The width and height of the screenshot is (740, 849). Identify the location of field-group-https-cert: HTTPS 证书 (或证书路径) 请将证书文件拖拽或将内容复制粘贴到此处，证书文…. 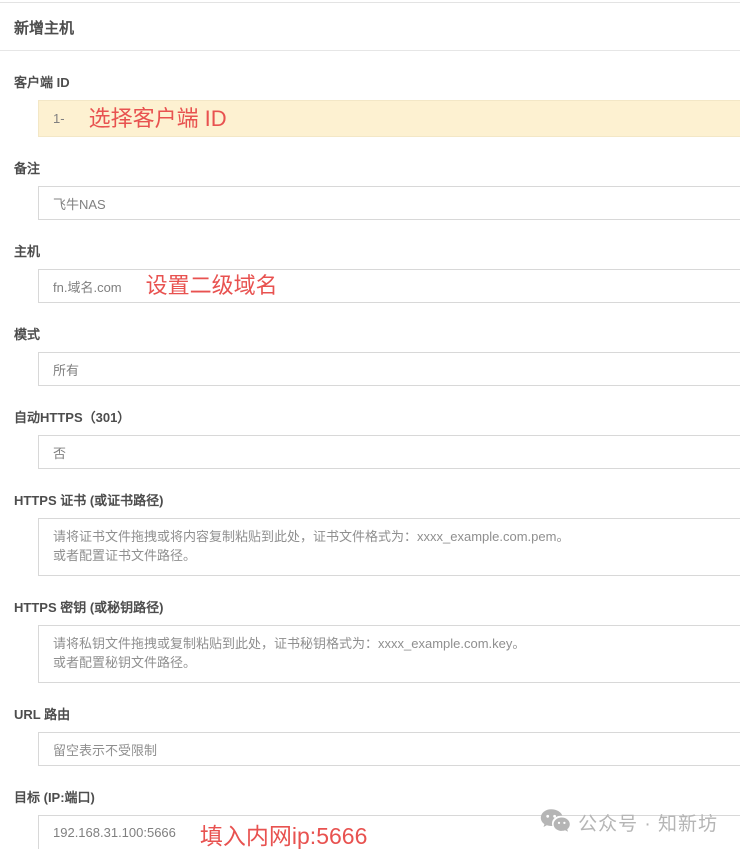
(370, 533).